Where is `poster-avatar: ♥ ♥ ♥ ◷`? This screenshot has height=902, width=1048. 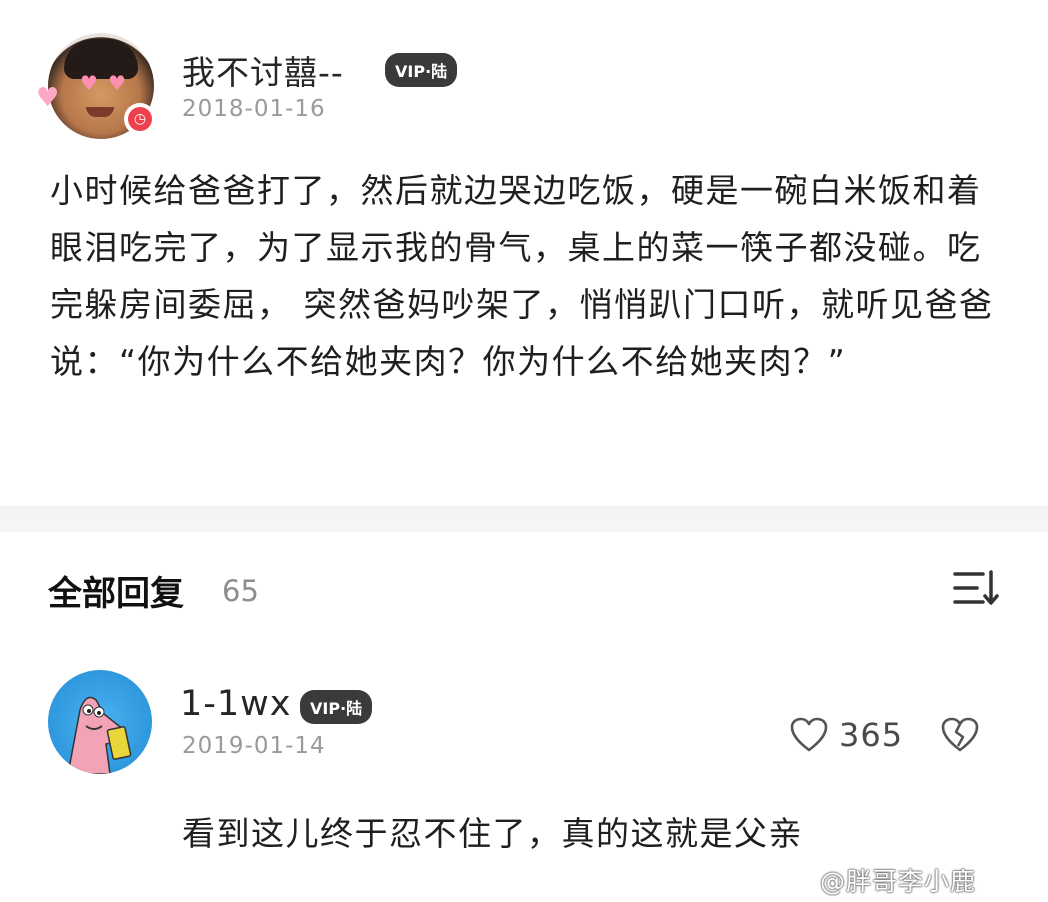 poster-avatar: ♥ ♥ ♥ ◷ is located at coordinates (96, 86).